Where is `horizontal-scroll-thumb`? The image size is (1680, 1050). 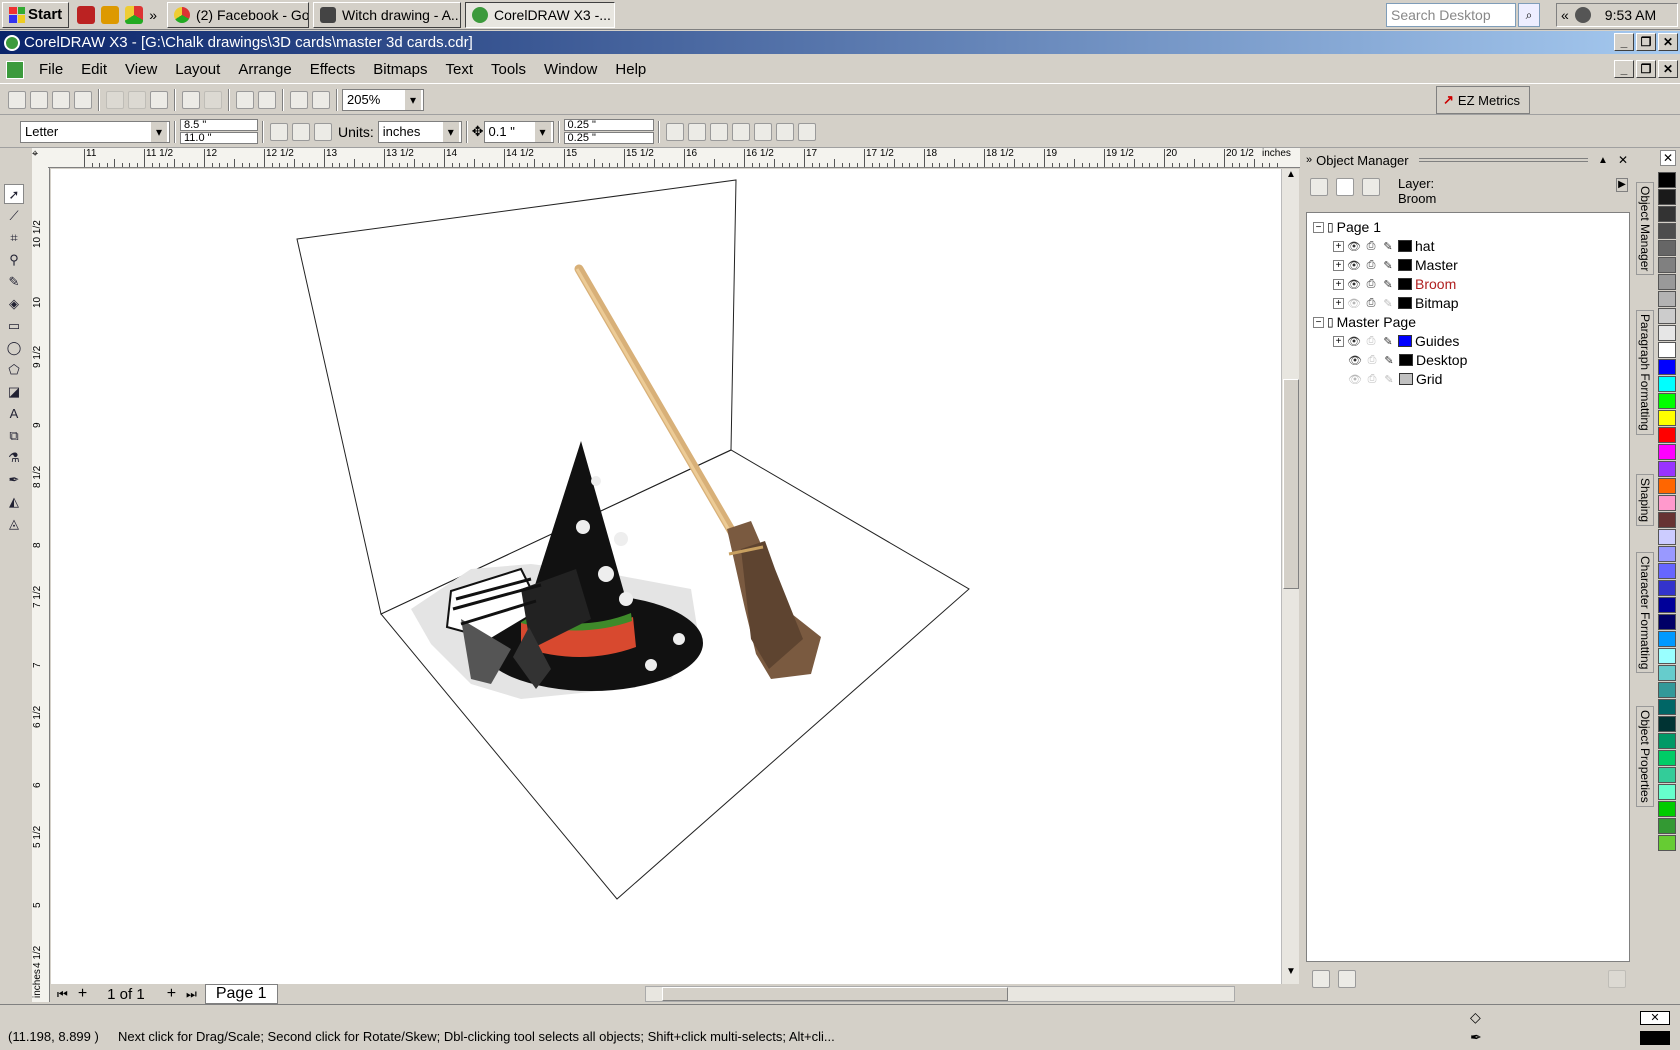 horizontal-scroll-thumb is located at coordinates (834, 994).